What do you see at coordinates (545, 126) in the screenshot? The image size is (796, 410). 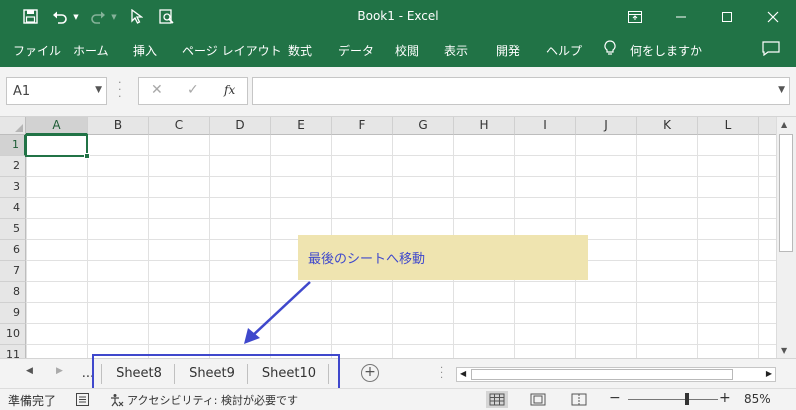 I see `column-header-i: I` at bounding box center [545, 126].